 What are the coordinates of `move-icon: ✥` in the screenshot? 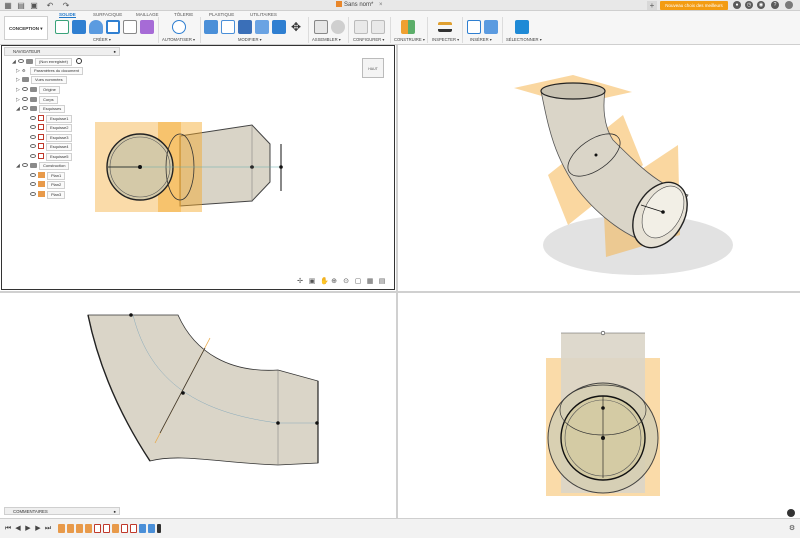 It's located at (296, 27).